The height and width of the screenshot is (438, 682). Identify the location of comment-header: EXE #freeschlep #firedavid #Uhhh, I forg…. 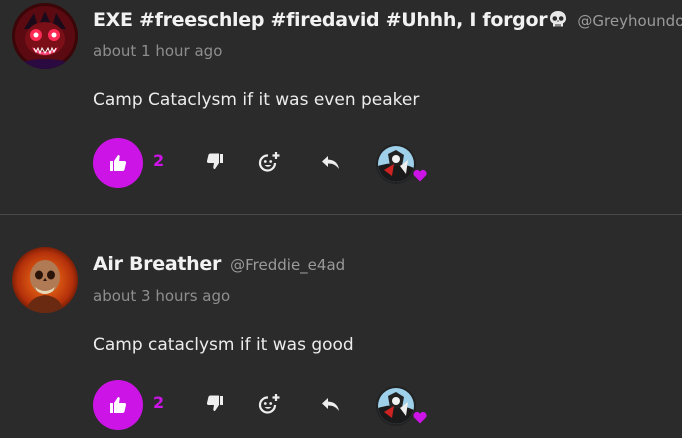
(387, 20).